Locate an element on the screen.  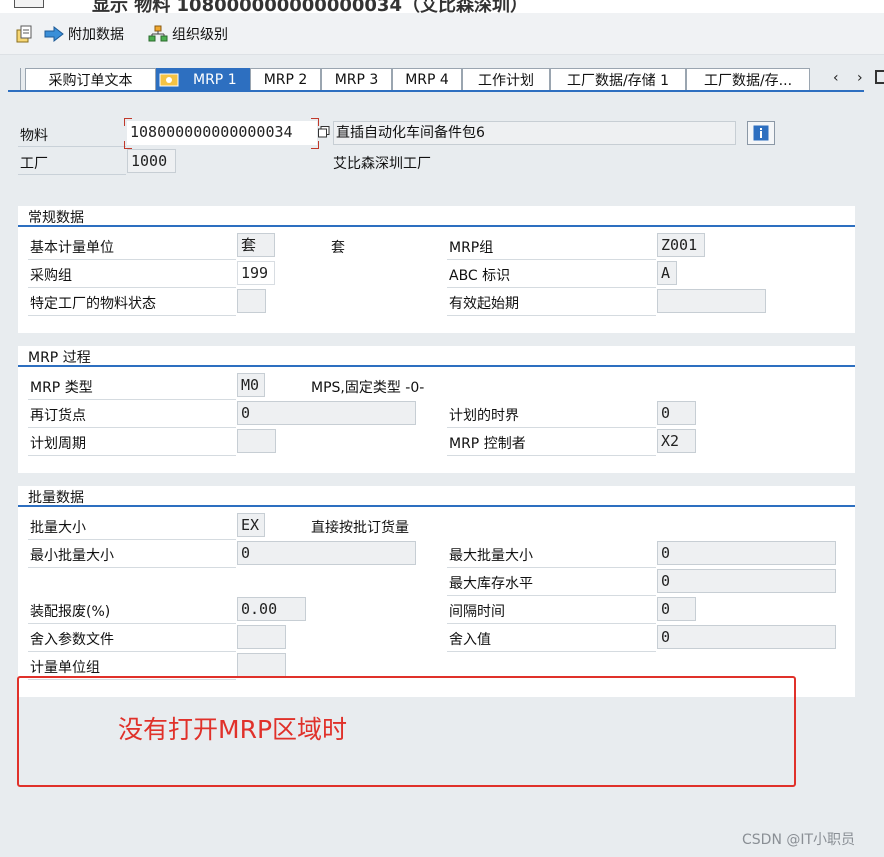
reorder-point-field: 0 is located at coordinates (326, 413).